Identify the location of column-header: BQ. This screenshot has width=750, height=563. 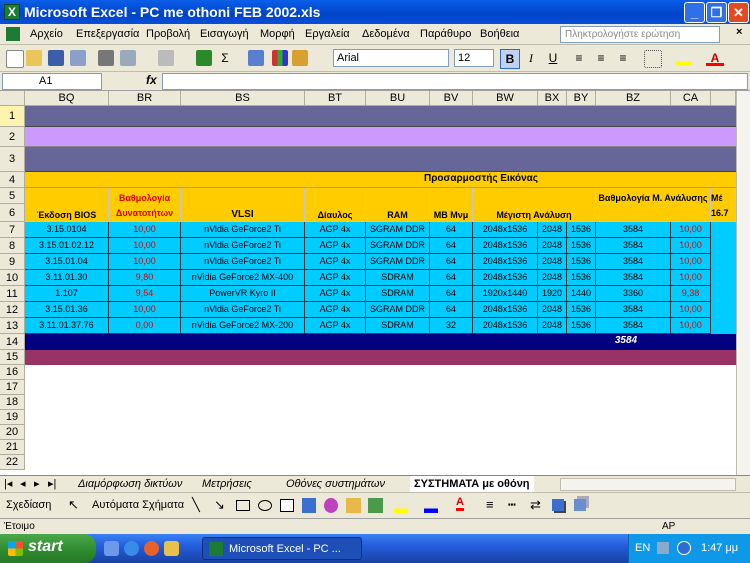
(67, 98).